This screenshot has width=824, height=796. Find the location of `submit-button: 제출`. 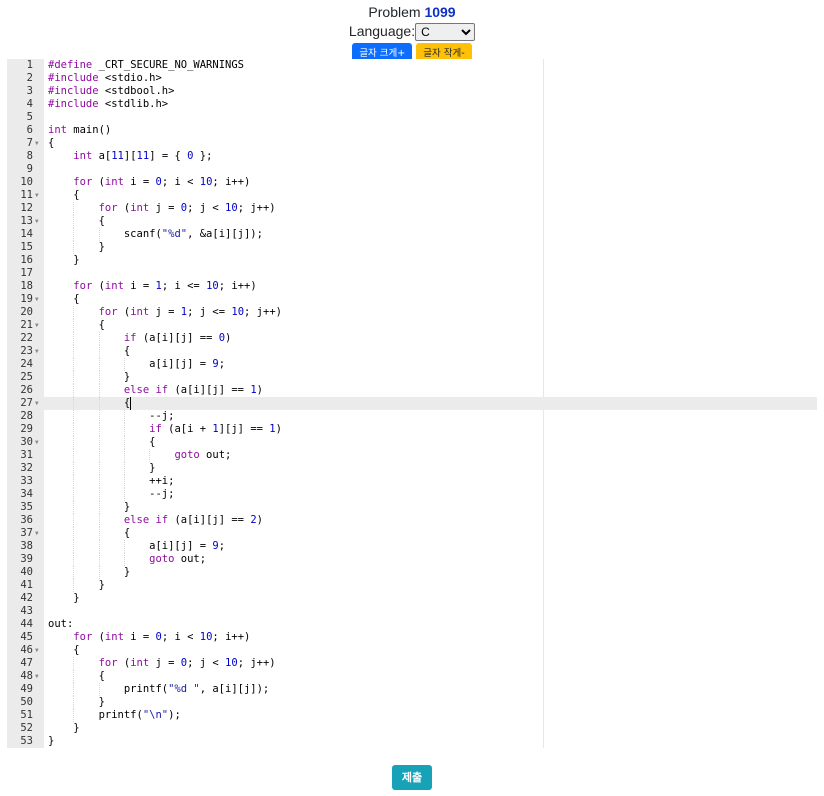

submit-button: 제출 is located at coordinates (412, 777).